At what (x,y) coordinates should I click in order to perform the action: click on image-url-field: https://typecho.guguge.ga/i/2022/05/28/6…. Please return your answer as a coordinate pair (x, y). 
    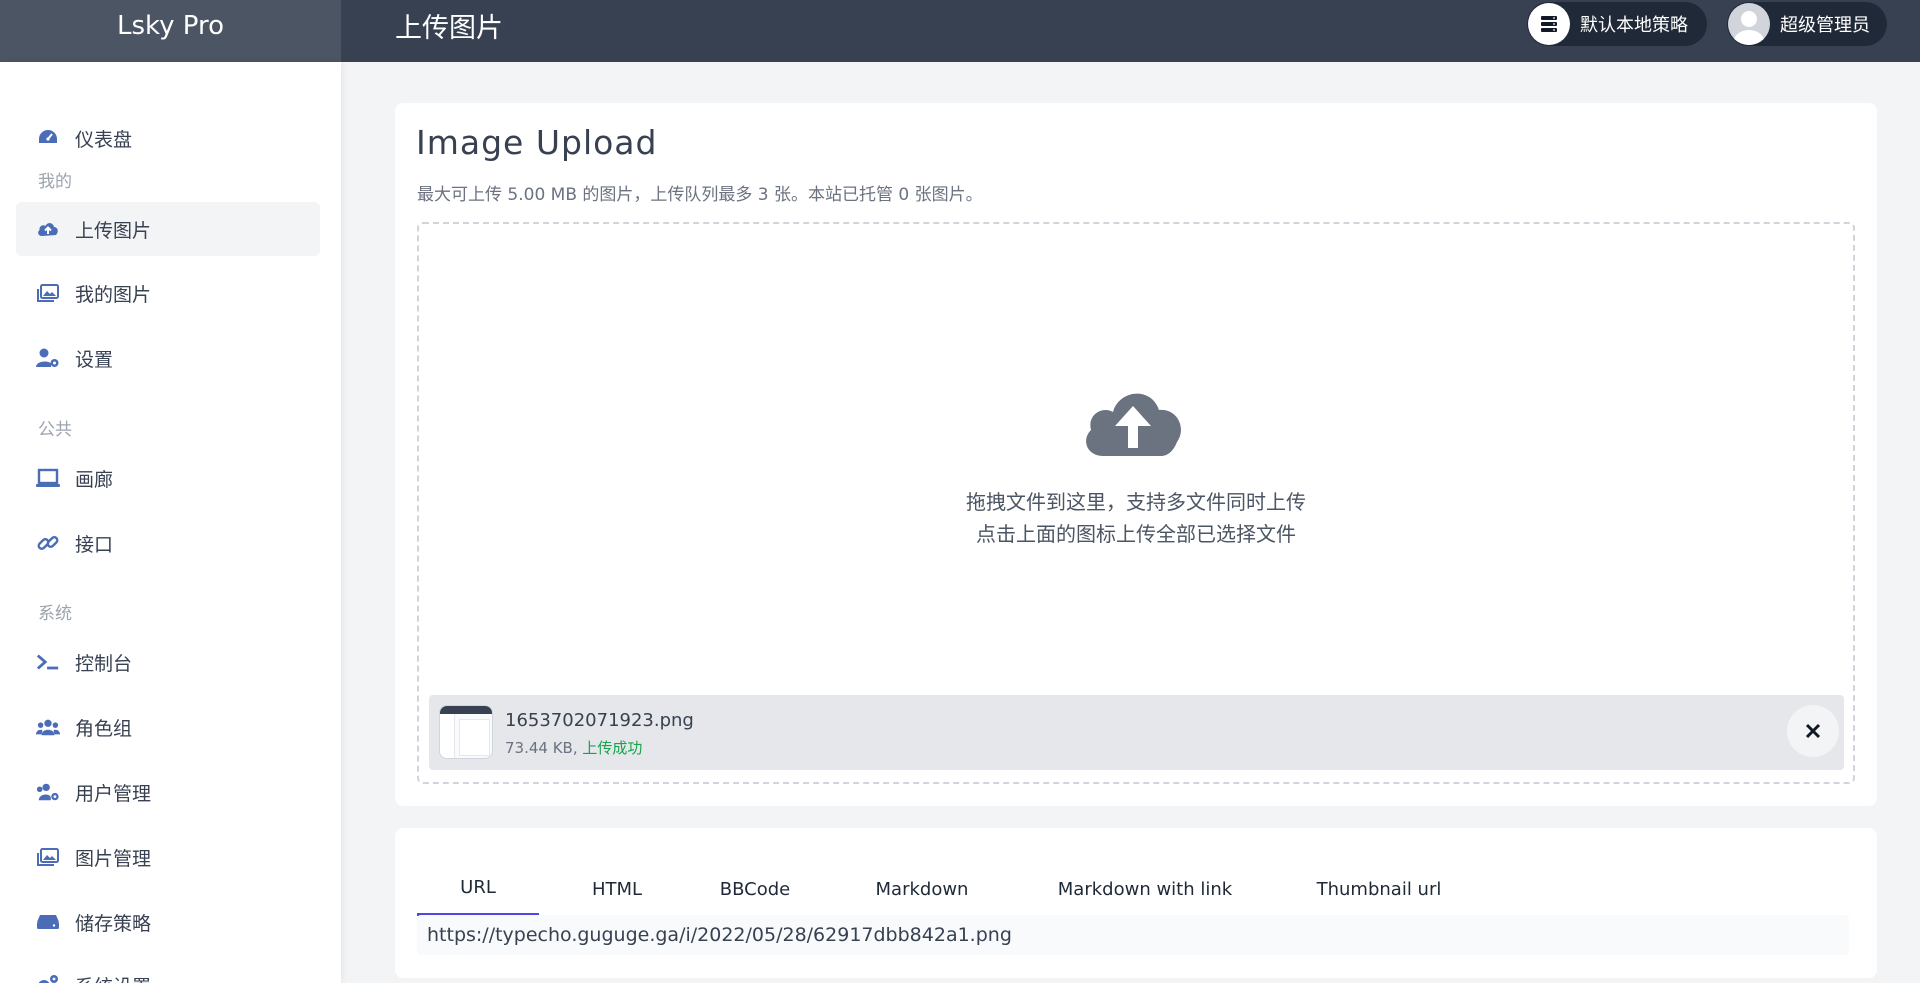
    Looking at the image, I should click on (1133, 935).